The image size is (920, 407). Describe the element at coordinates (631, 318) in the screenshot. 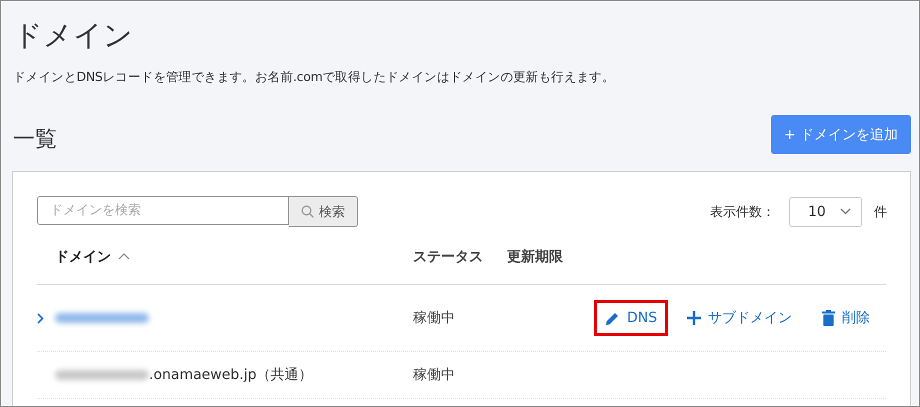

I see `edit-action-link: DNS` at that location.